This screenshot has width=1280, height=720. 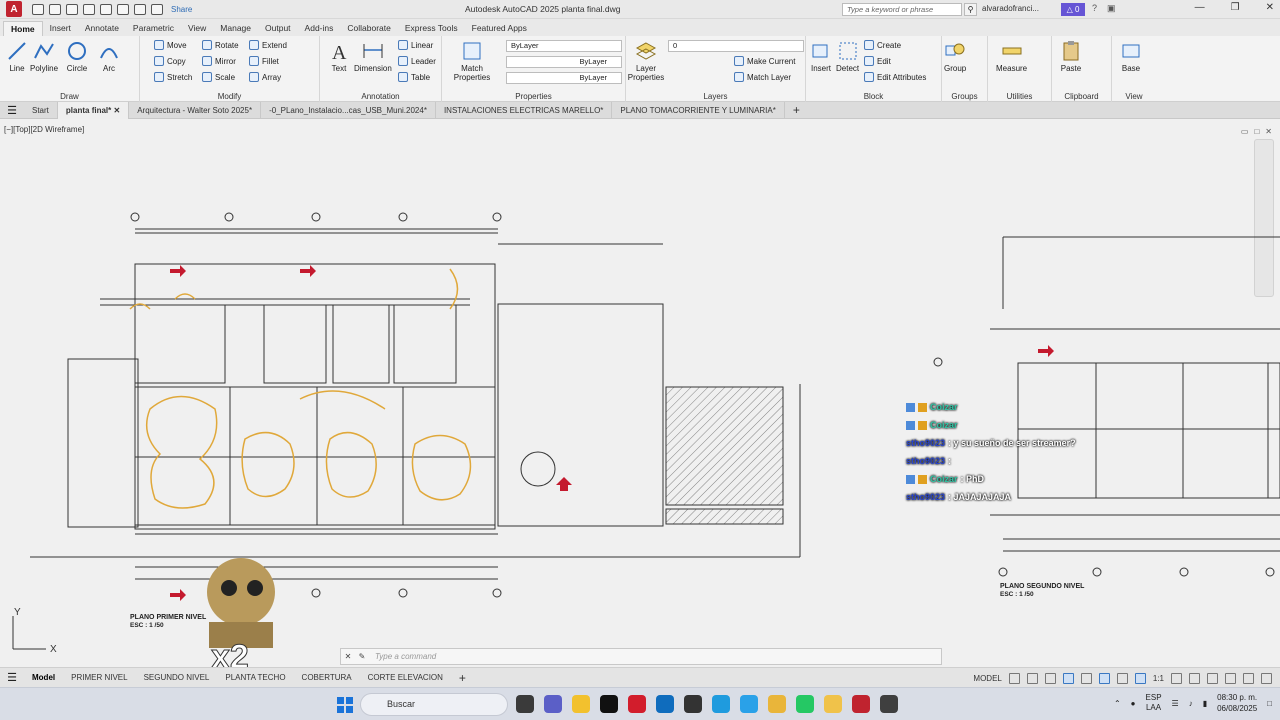 I want to click on command-line: ✕ ✎ Type a command, so click(x=641, y=656).